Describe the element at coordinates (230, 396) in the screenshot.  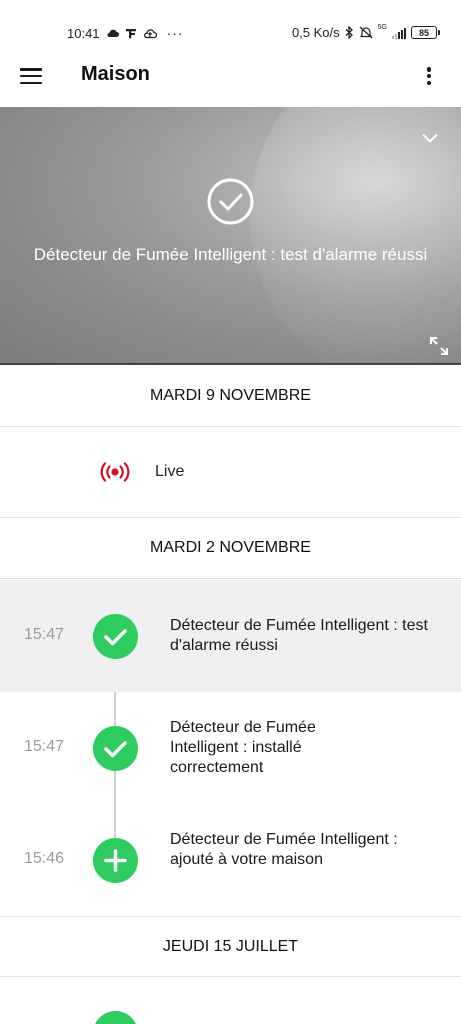
I see `date-header: MARDI 9 NOVEMBRE` at that location.